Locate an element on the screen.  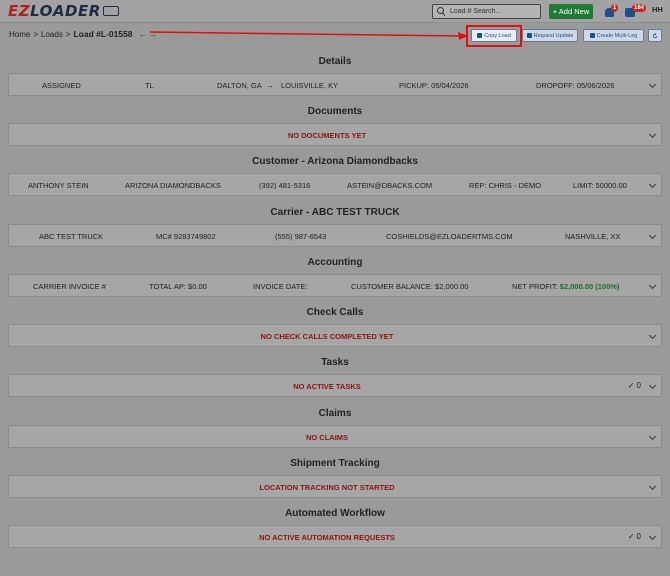
tasks-empty: NO ACTIVE TASKS is located at coordinates (327, 386).